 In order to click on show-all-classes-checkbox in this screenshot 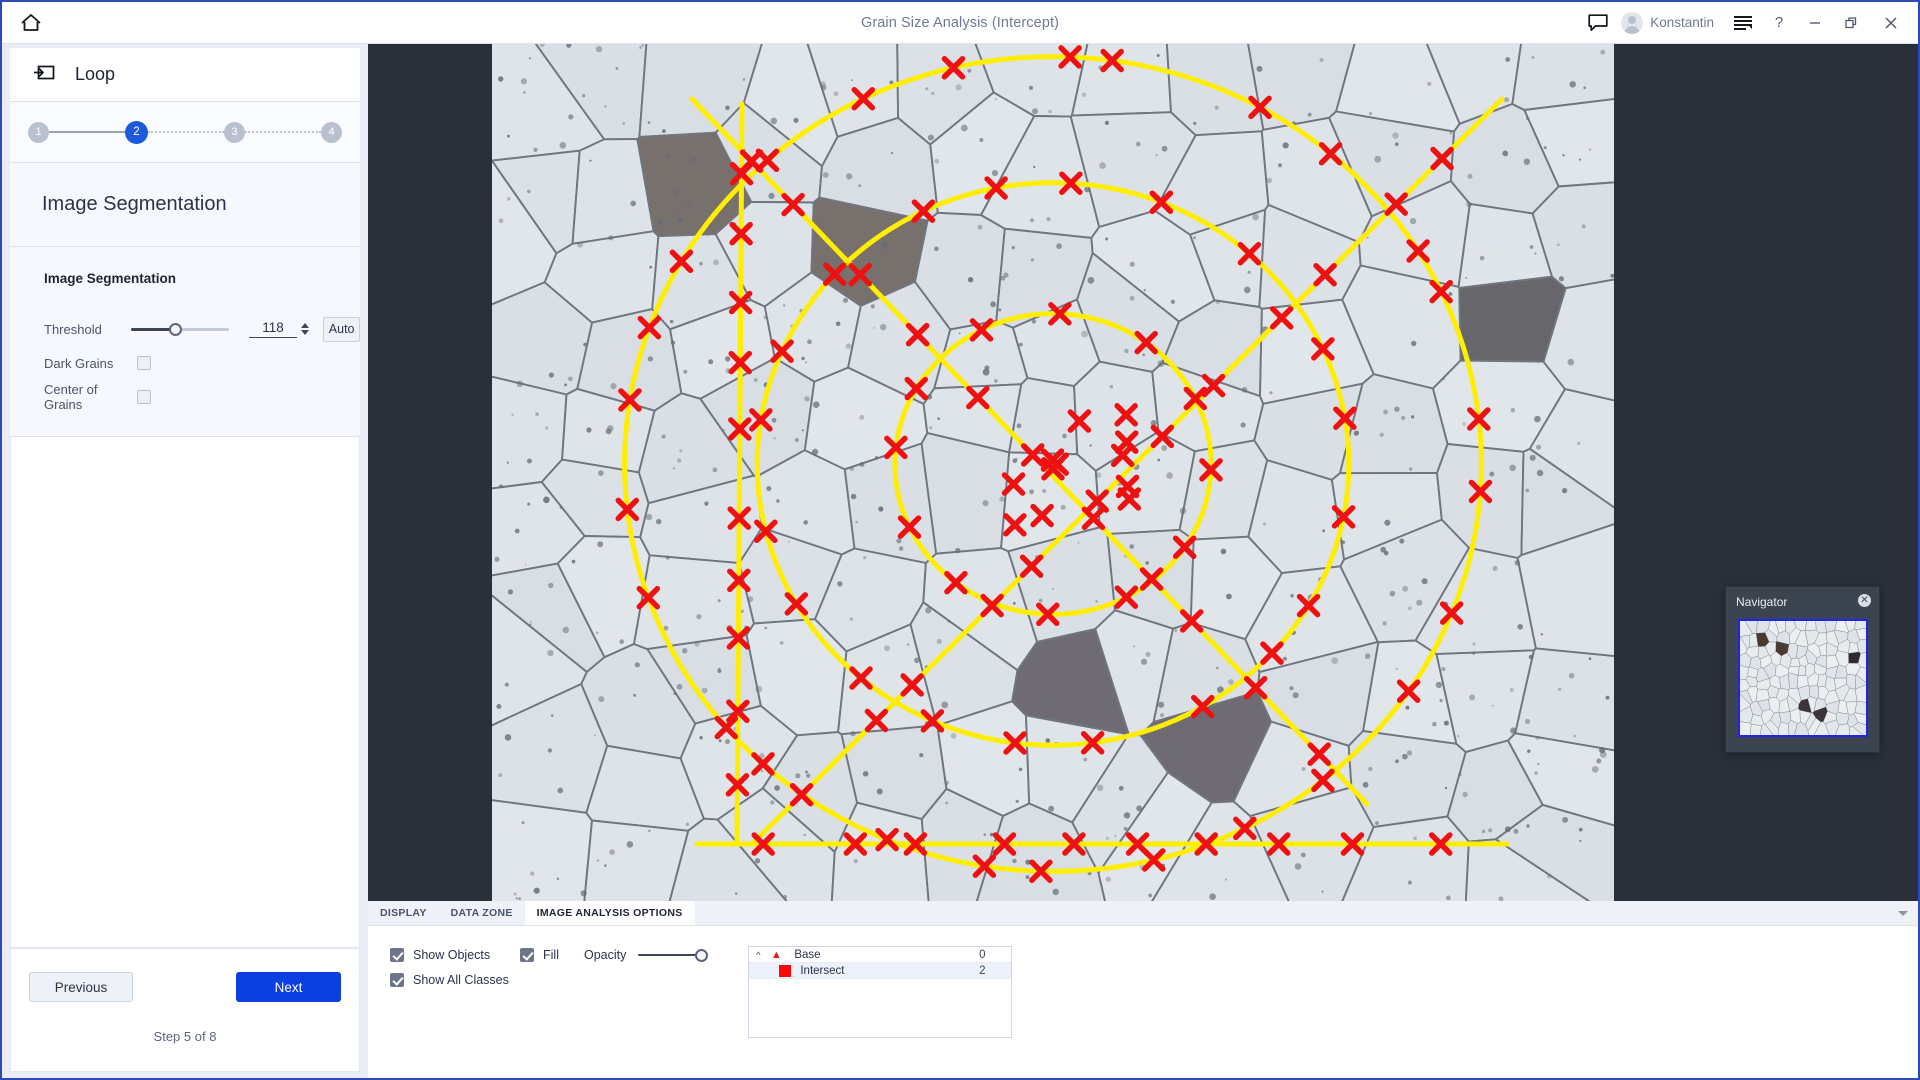, I will do `click(397, 980)`.